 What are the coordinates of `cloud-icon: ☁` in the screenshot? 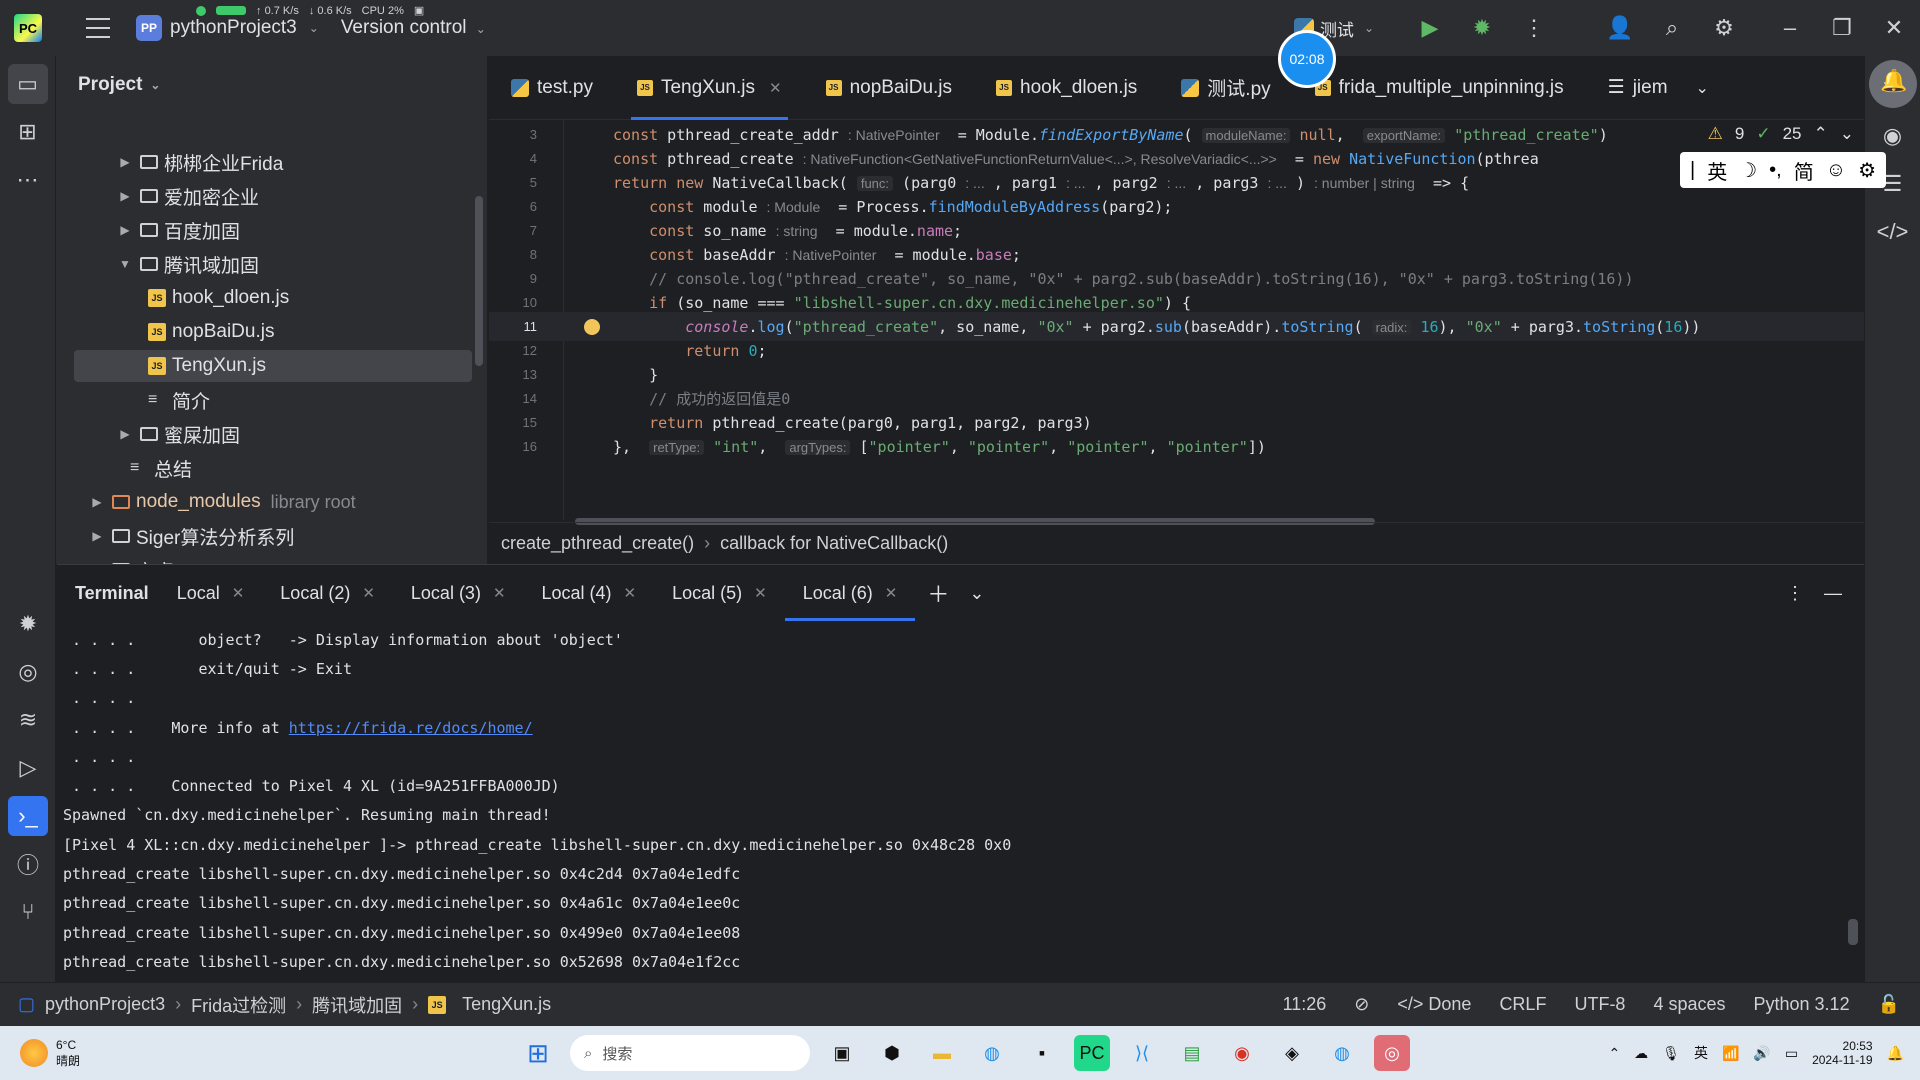 It's located at (1641, 1053).